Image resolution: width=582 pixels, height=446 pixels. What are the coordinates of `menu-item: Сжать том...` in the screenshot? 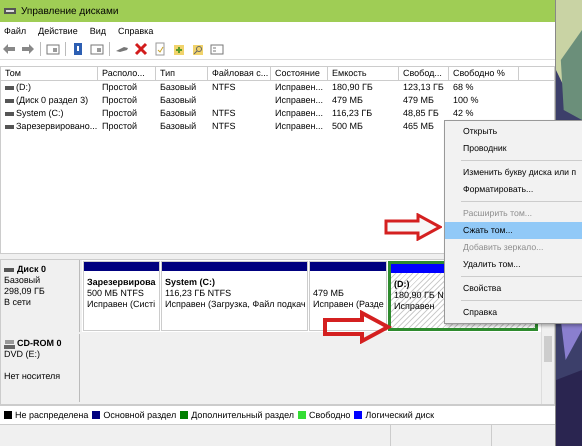 It's located at (513, 230).